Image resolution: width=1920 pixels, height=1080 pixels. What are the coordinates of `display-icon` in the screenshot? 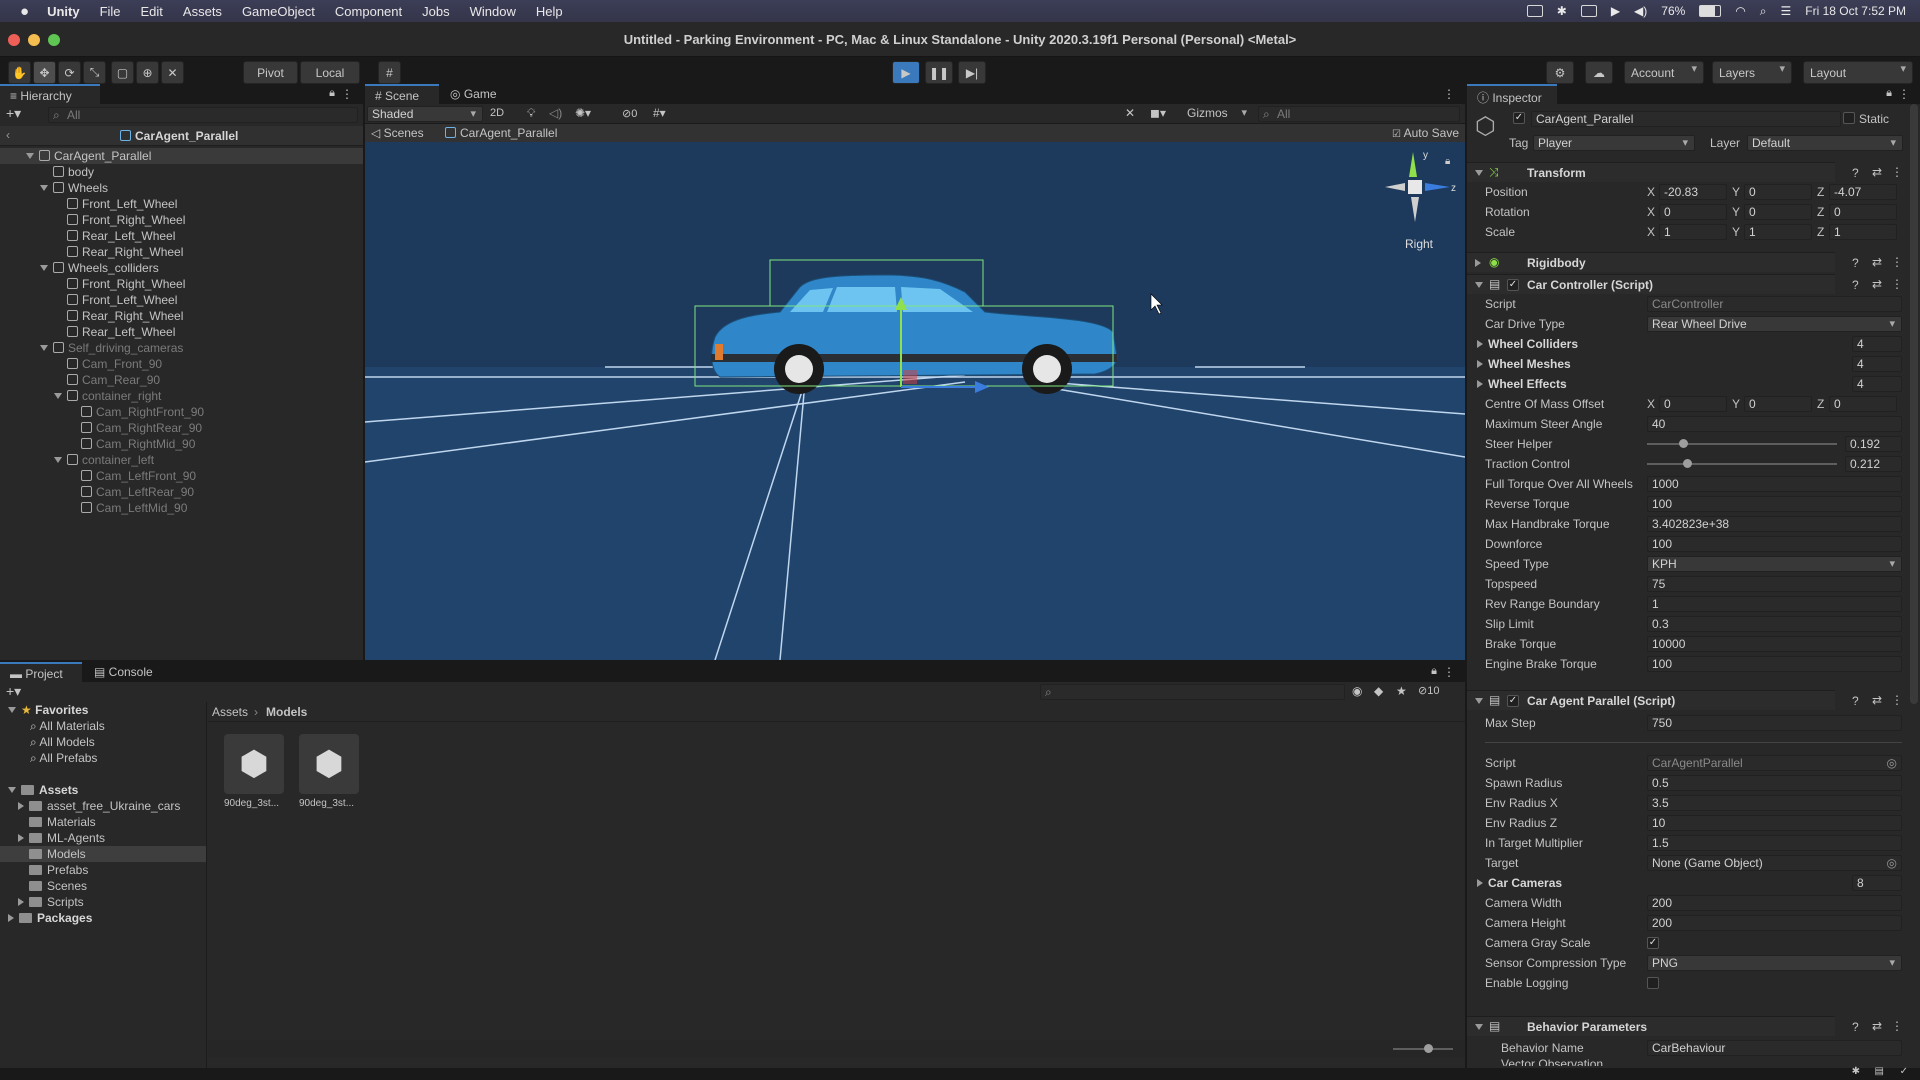 It's located at (1588, 11).